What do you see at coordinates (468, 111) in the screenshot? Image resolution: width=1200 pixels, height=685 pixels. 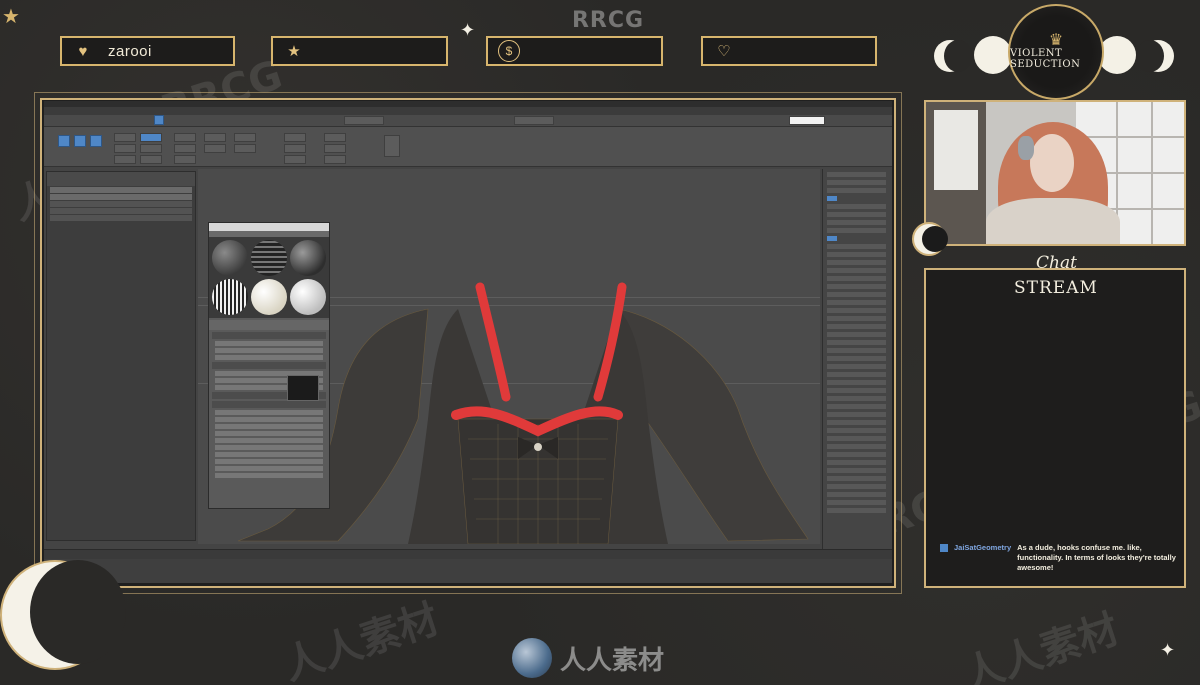 I see `app-menubar` at bounding box center [468, 111].